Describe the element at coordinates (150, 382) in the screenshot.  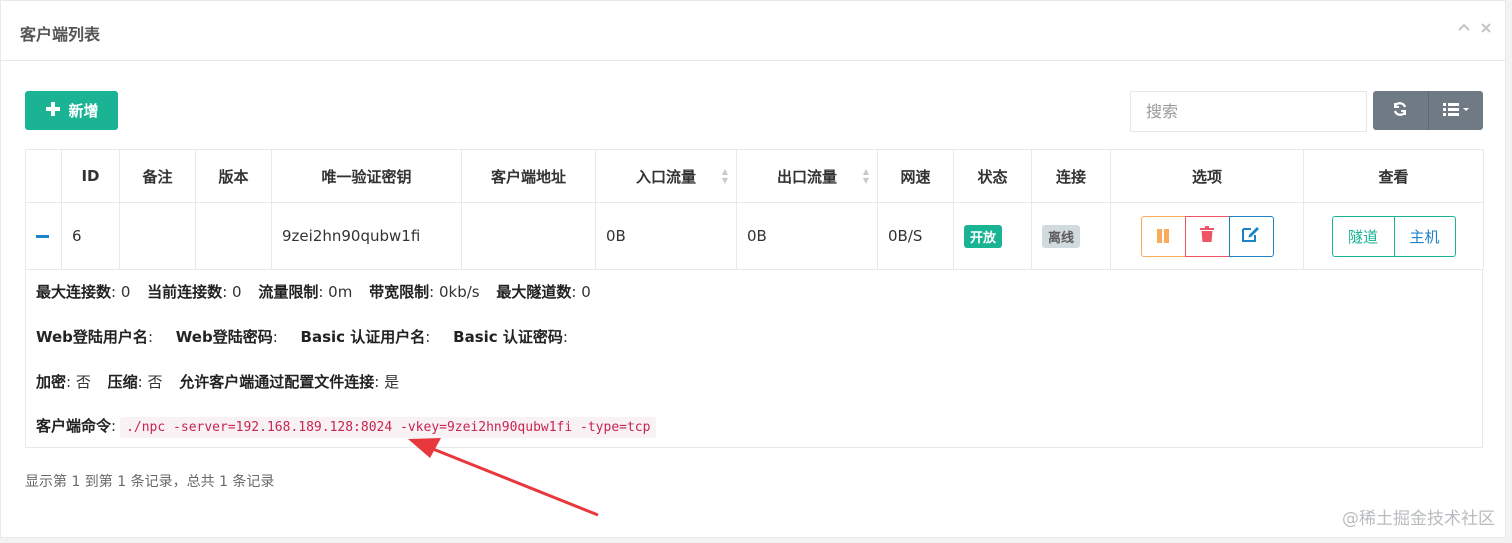
I see `compress-value: : 否` at that location.